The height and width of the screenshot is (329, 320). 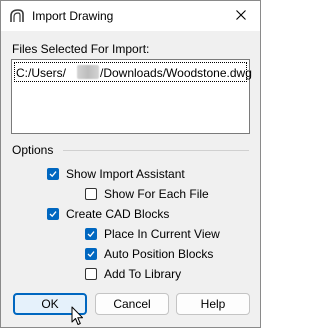 I want to click on title-bar: Import Drawing, so click(x=130, y=16).